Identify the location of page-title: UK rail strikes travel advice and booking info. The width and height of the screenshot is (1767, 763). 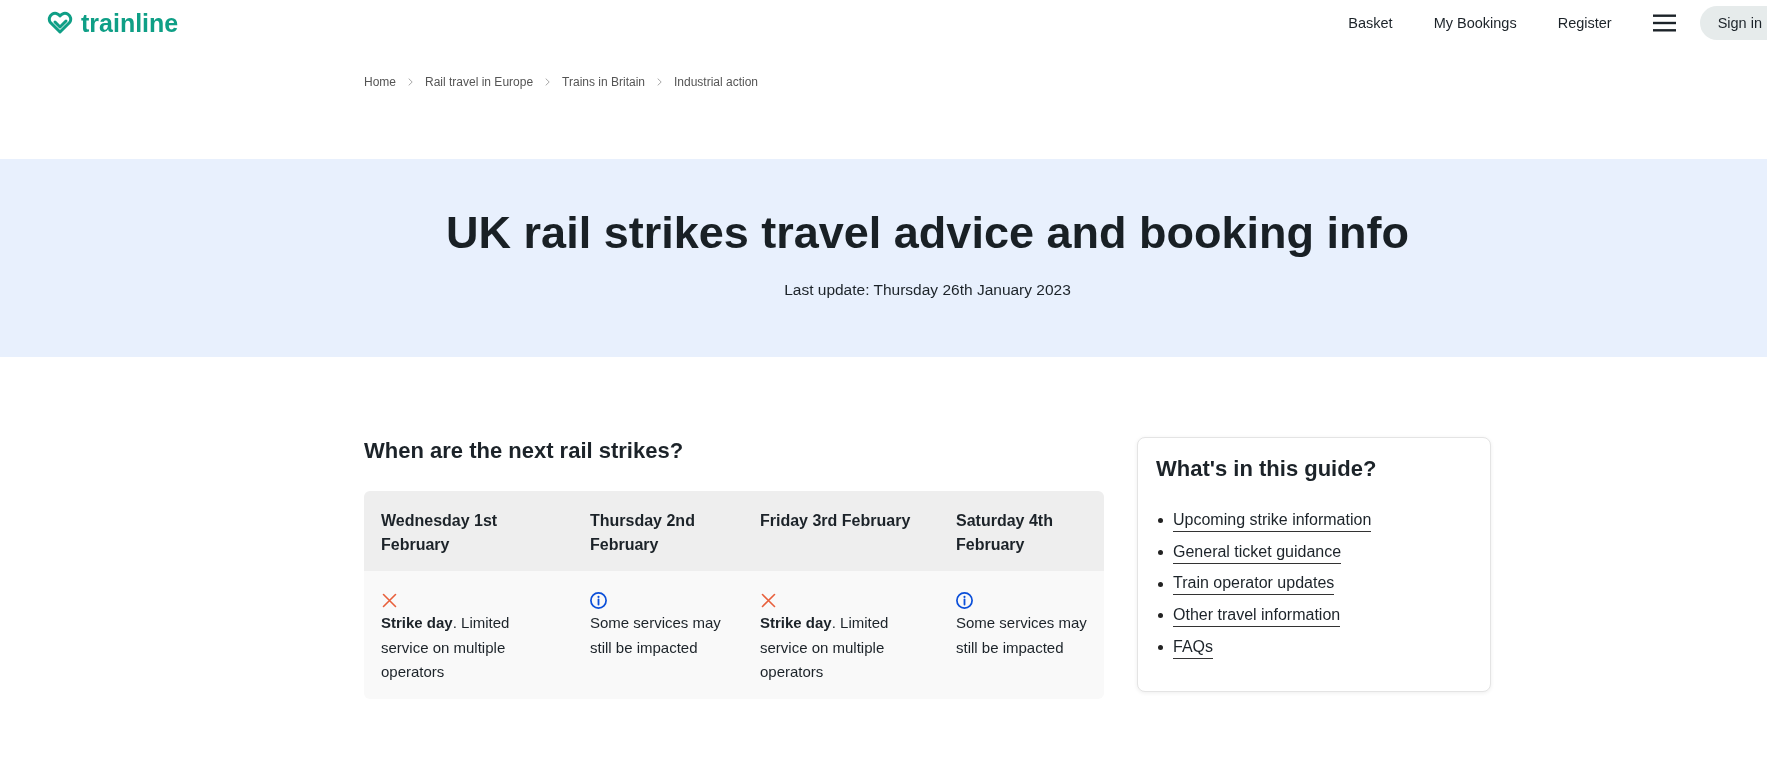
(927, 233).